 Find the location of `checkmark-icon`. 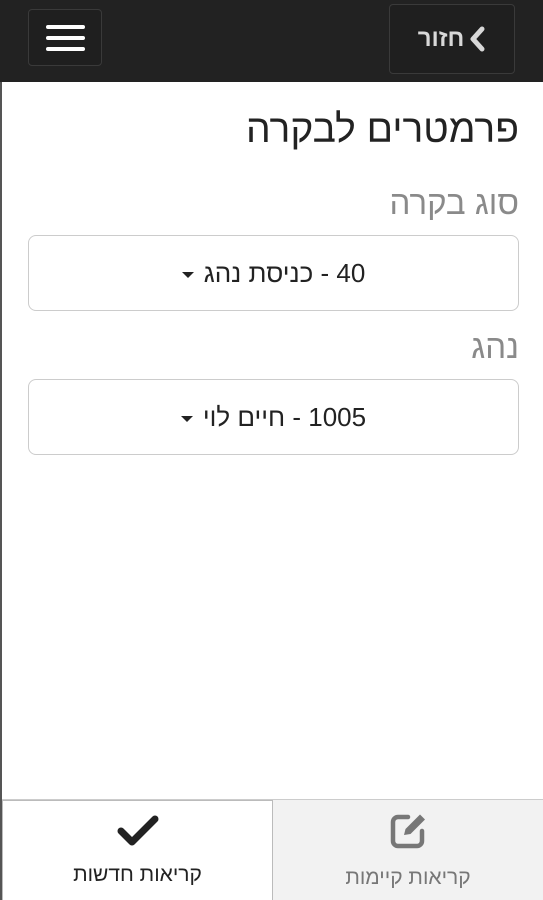

checkmark-icon is located at coordinates (138, 833).